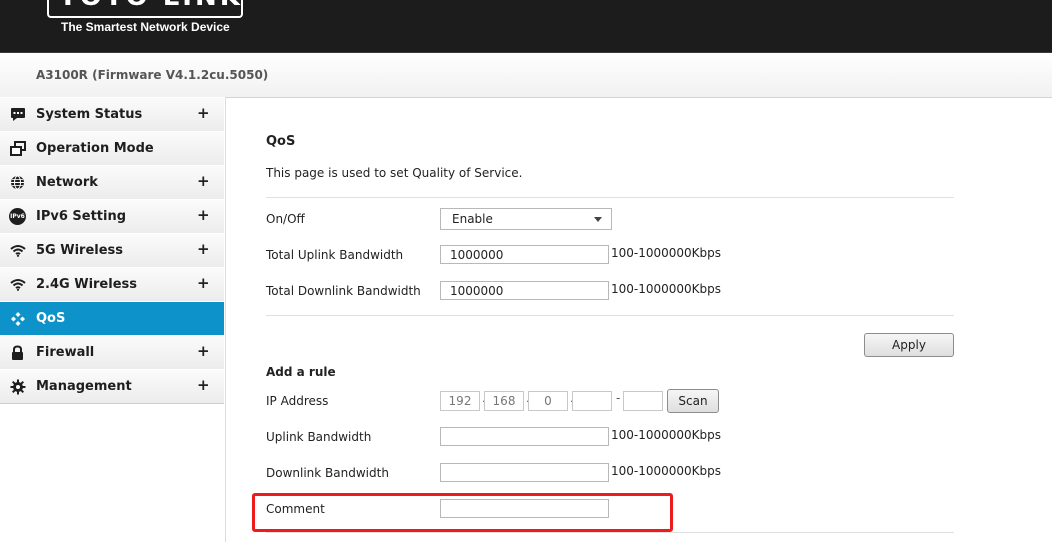 The width and height of the screenshot is (1052, 542). Describe the element at coordinates (472, 219) in the screenshot. I see `onoff-selected-value: Enable` at that location.